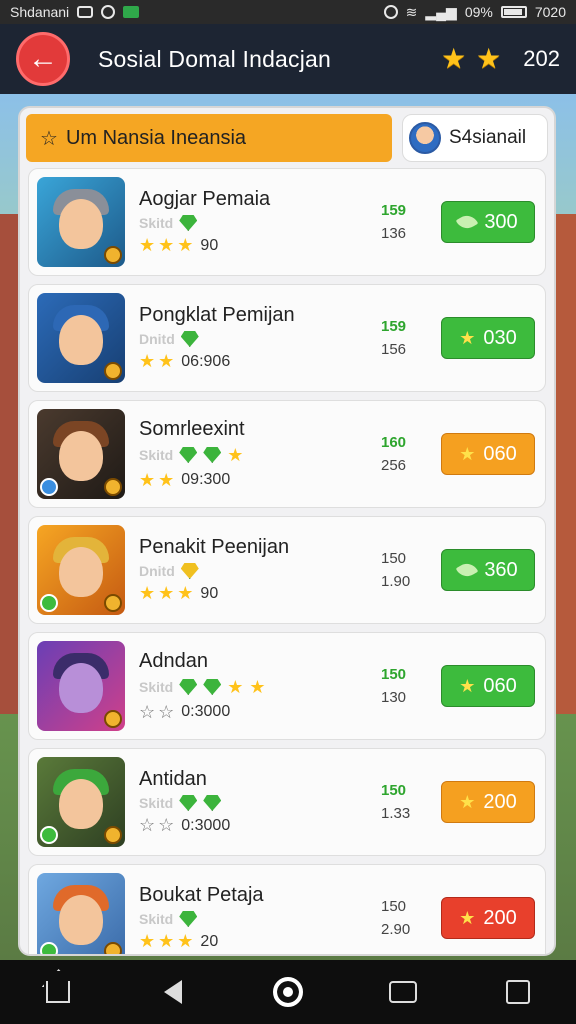 This screenshot has height=1024, width=576. What do you see at coordinates (394, 697) in the screenshot?
I see `score-bottom: 130` at bounding box center [394, 697].